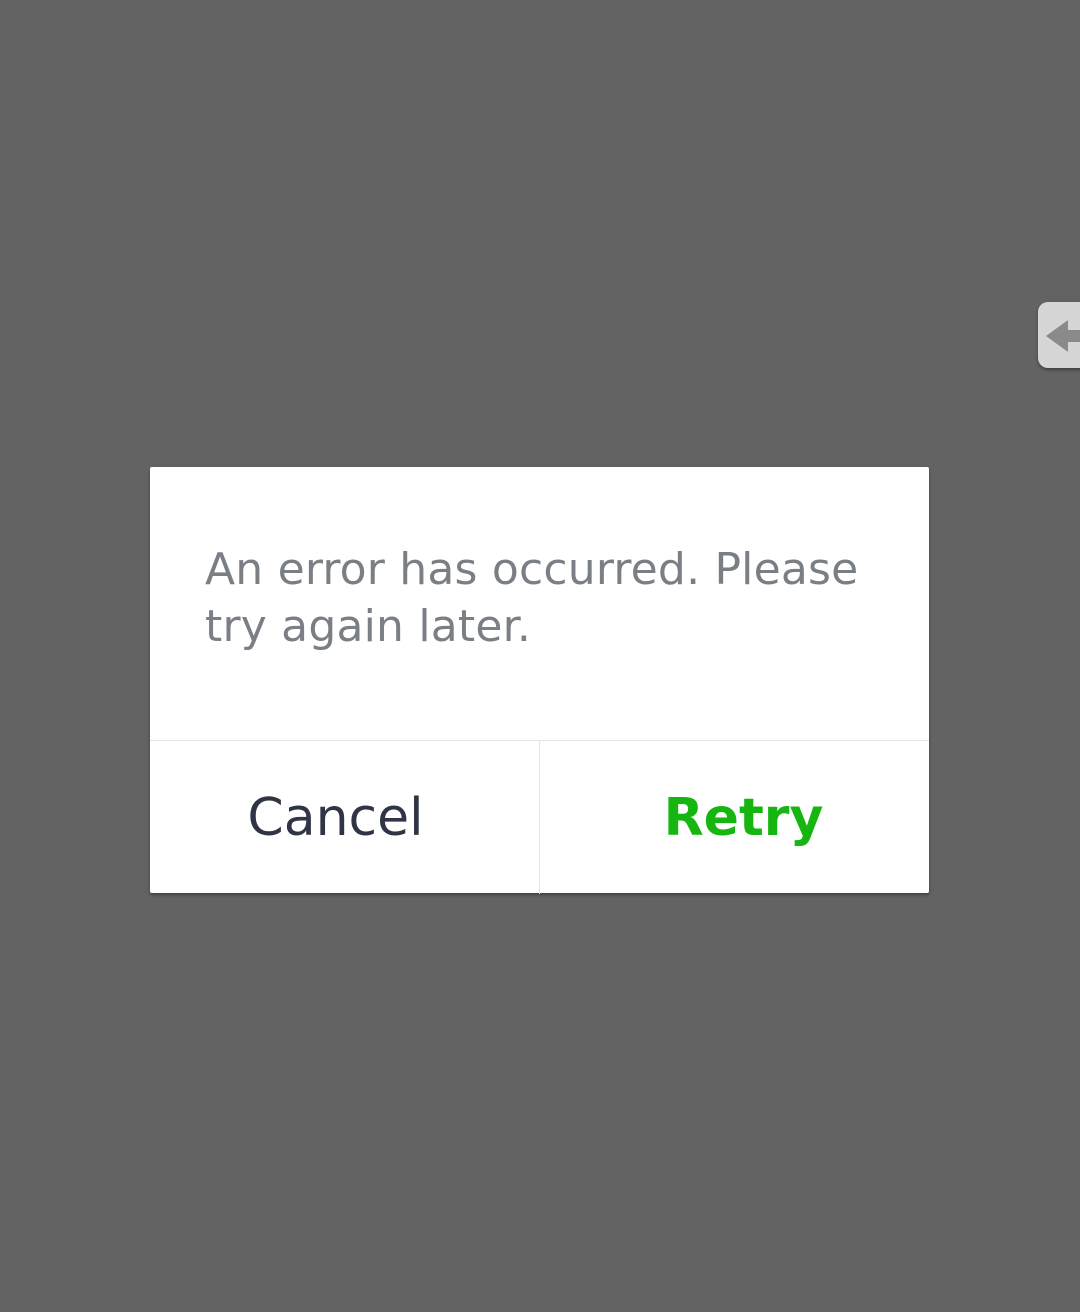 The image size is (1080, 1312). What do you see at coordinates (345, 817) in the screenshot?
I see `cancel-button: Cancel` at bounding box center [345, 817].